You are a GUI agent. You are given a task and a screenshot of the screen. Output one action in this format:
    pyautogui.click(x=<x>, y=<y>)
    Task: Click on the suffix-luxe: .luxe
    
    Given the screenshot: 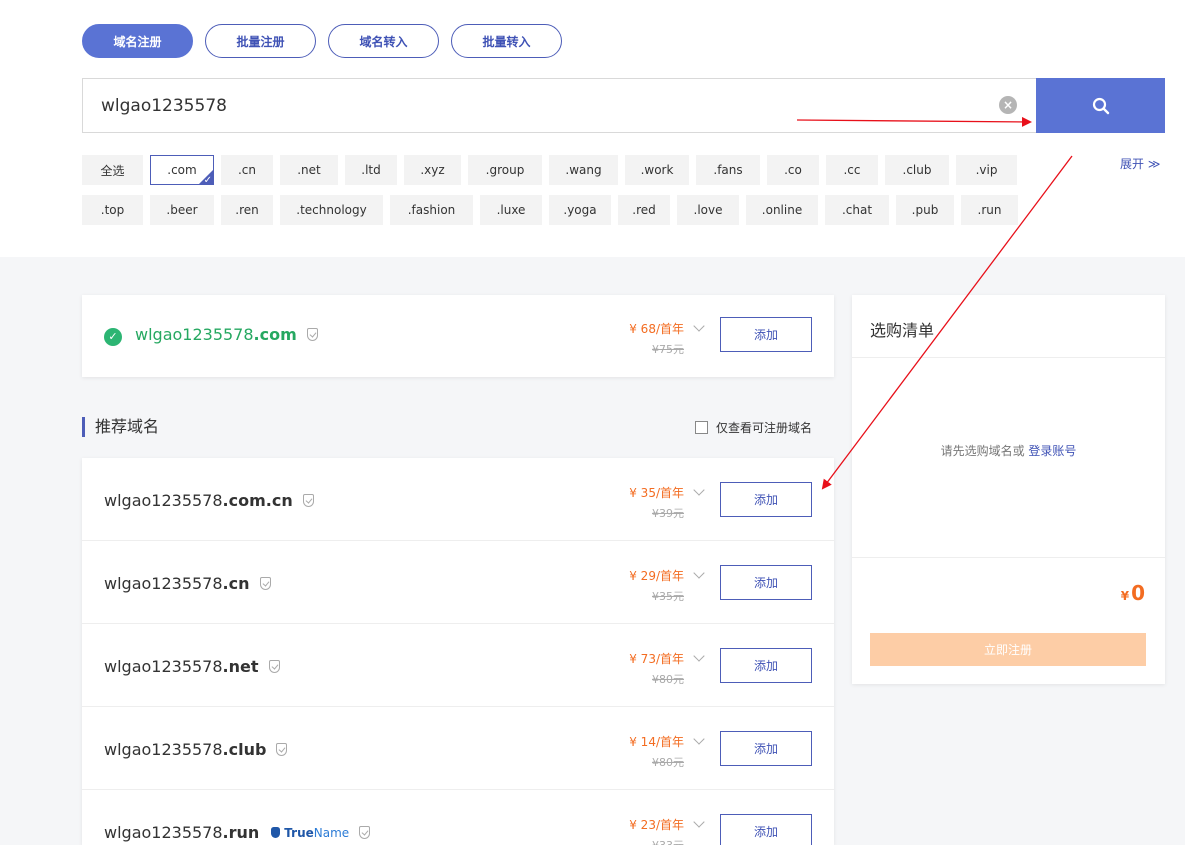 What is the action you would take?
    pyautogui.click(x=511, y=210)
    